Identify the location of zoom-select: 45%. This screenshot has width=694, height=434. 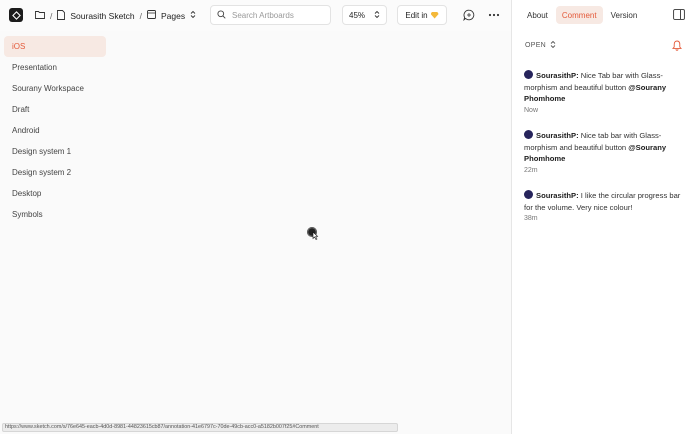
(364, 15).